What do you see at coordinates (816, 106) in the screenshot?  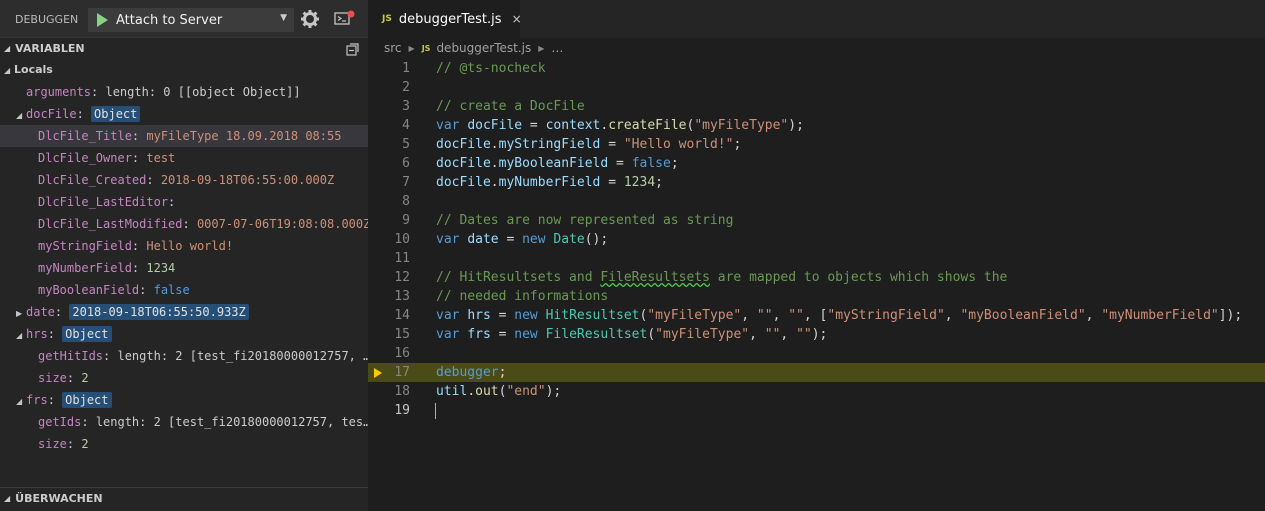 I see `code-line: 3 // create a DocFile` at bounding box center [816, 106].